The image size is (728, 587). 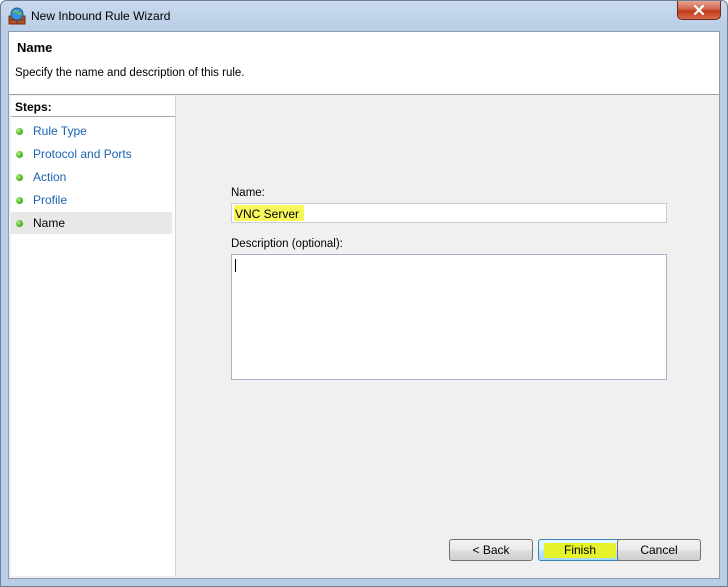 What do you see at coordinates (19, 223) in the screenshot?
I see `step-current-icon` at bounding box center [19, 223].